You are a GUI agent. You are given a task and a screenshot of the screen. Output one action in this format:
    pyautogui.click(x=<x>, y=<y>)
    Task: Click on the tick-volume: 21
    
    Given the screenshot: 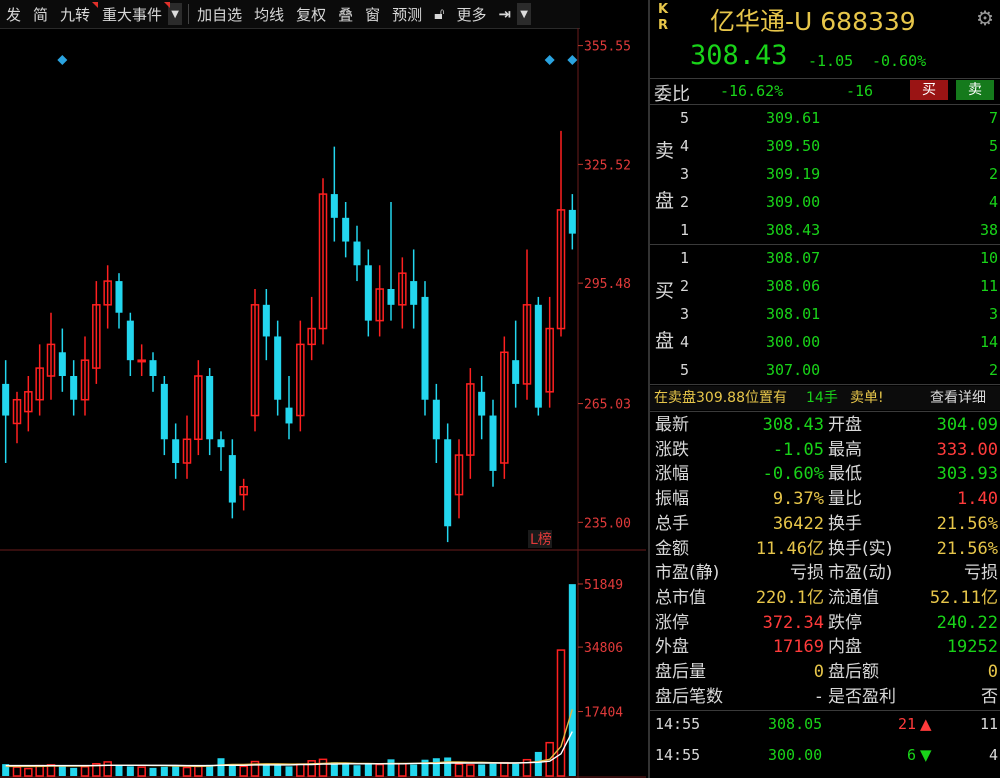 What is the action you would take?
    pyautogui.click(x=906, y=724)
    